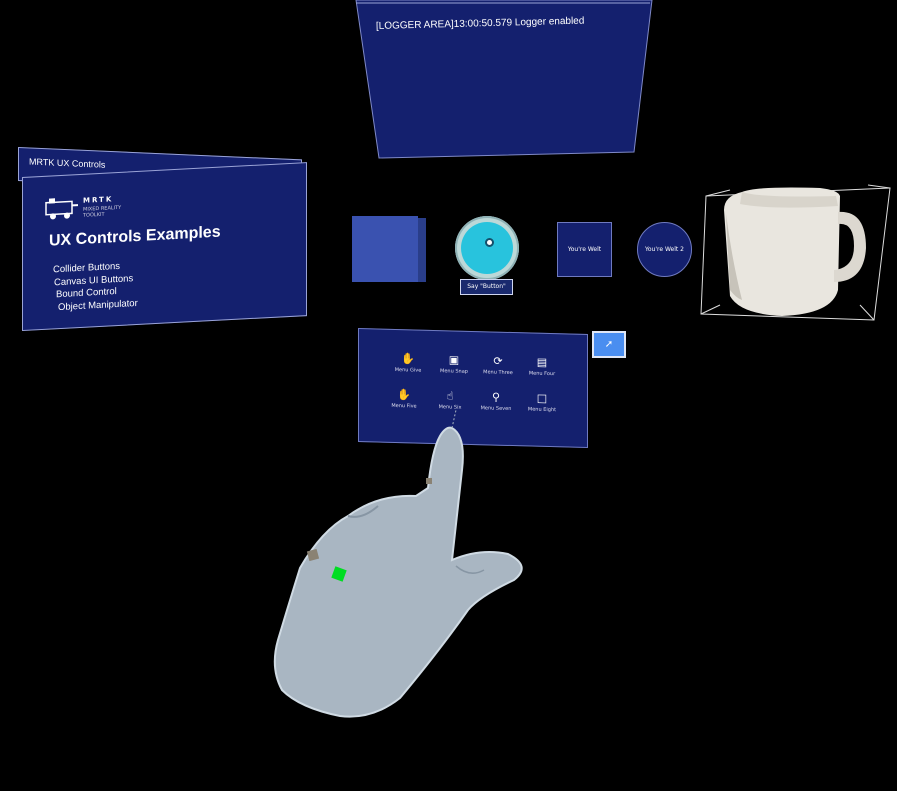 This screenshot has width=897, height=791. What do you see at coordinates (486, 287) in the screenshot?
I see `round-button-label: Say "Button"` at bounding box center [486, 287].